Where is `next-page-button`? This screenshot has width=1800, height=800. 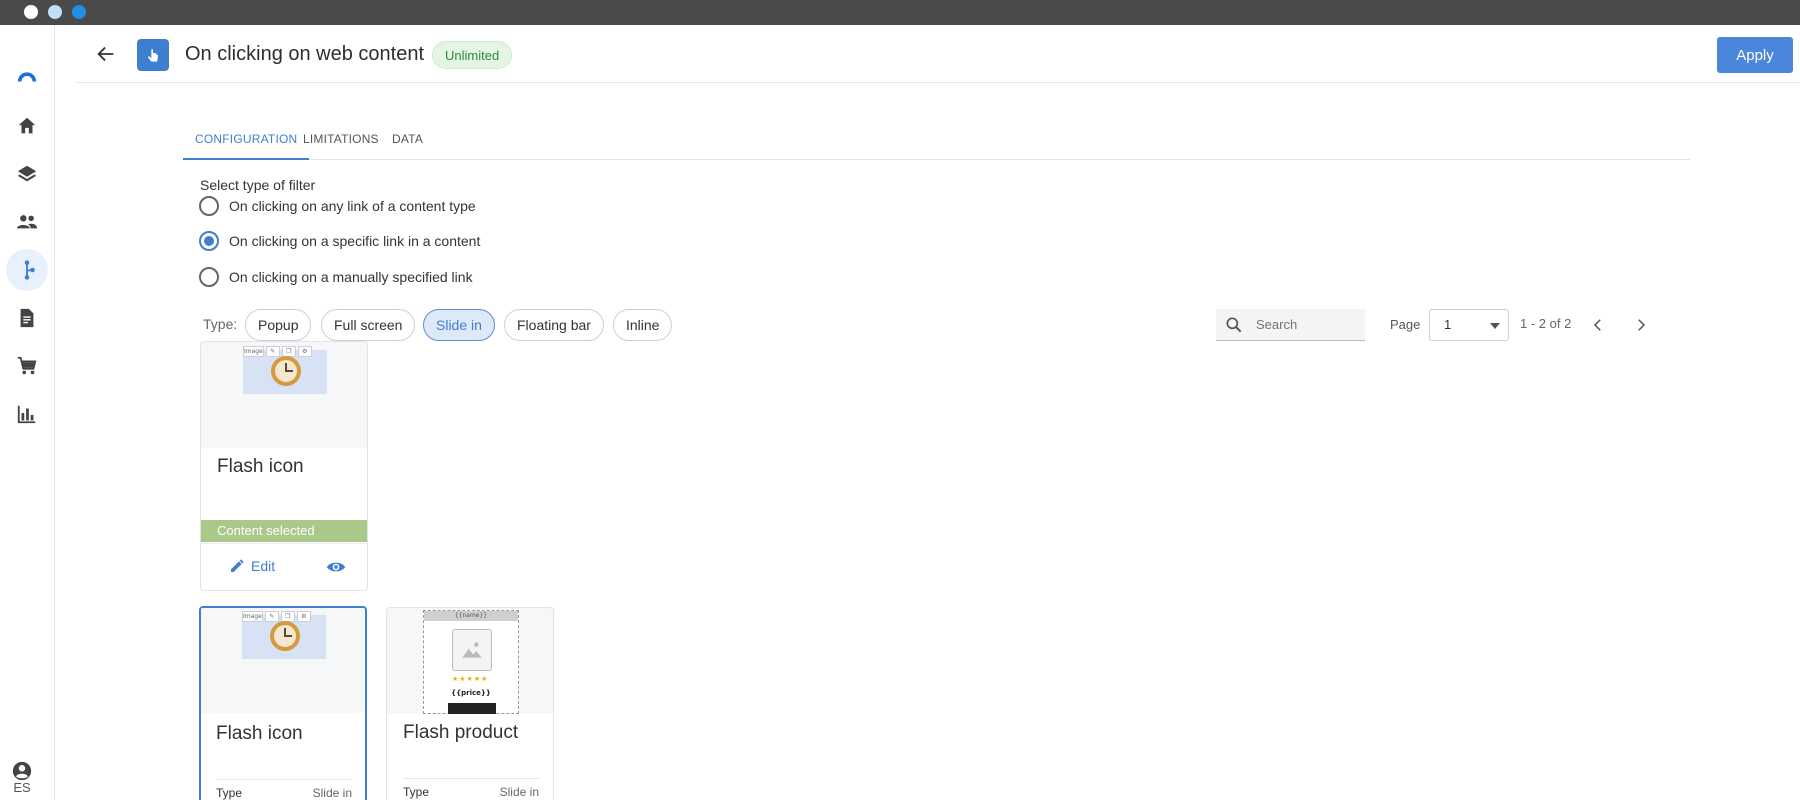
next-page-button is located at coordinates (1641, 325).